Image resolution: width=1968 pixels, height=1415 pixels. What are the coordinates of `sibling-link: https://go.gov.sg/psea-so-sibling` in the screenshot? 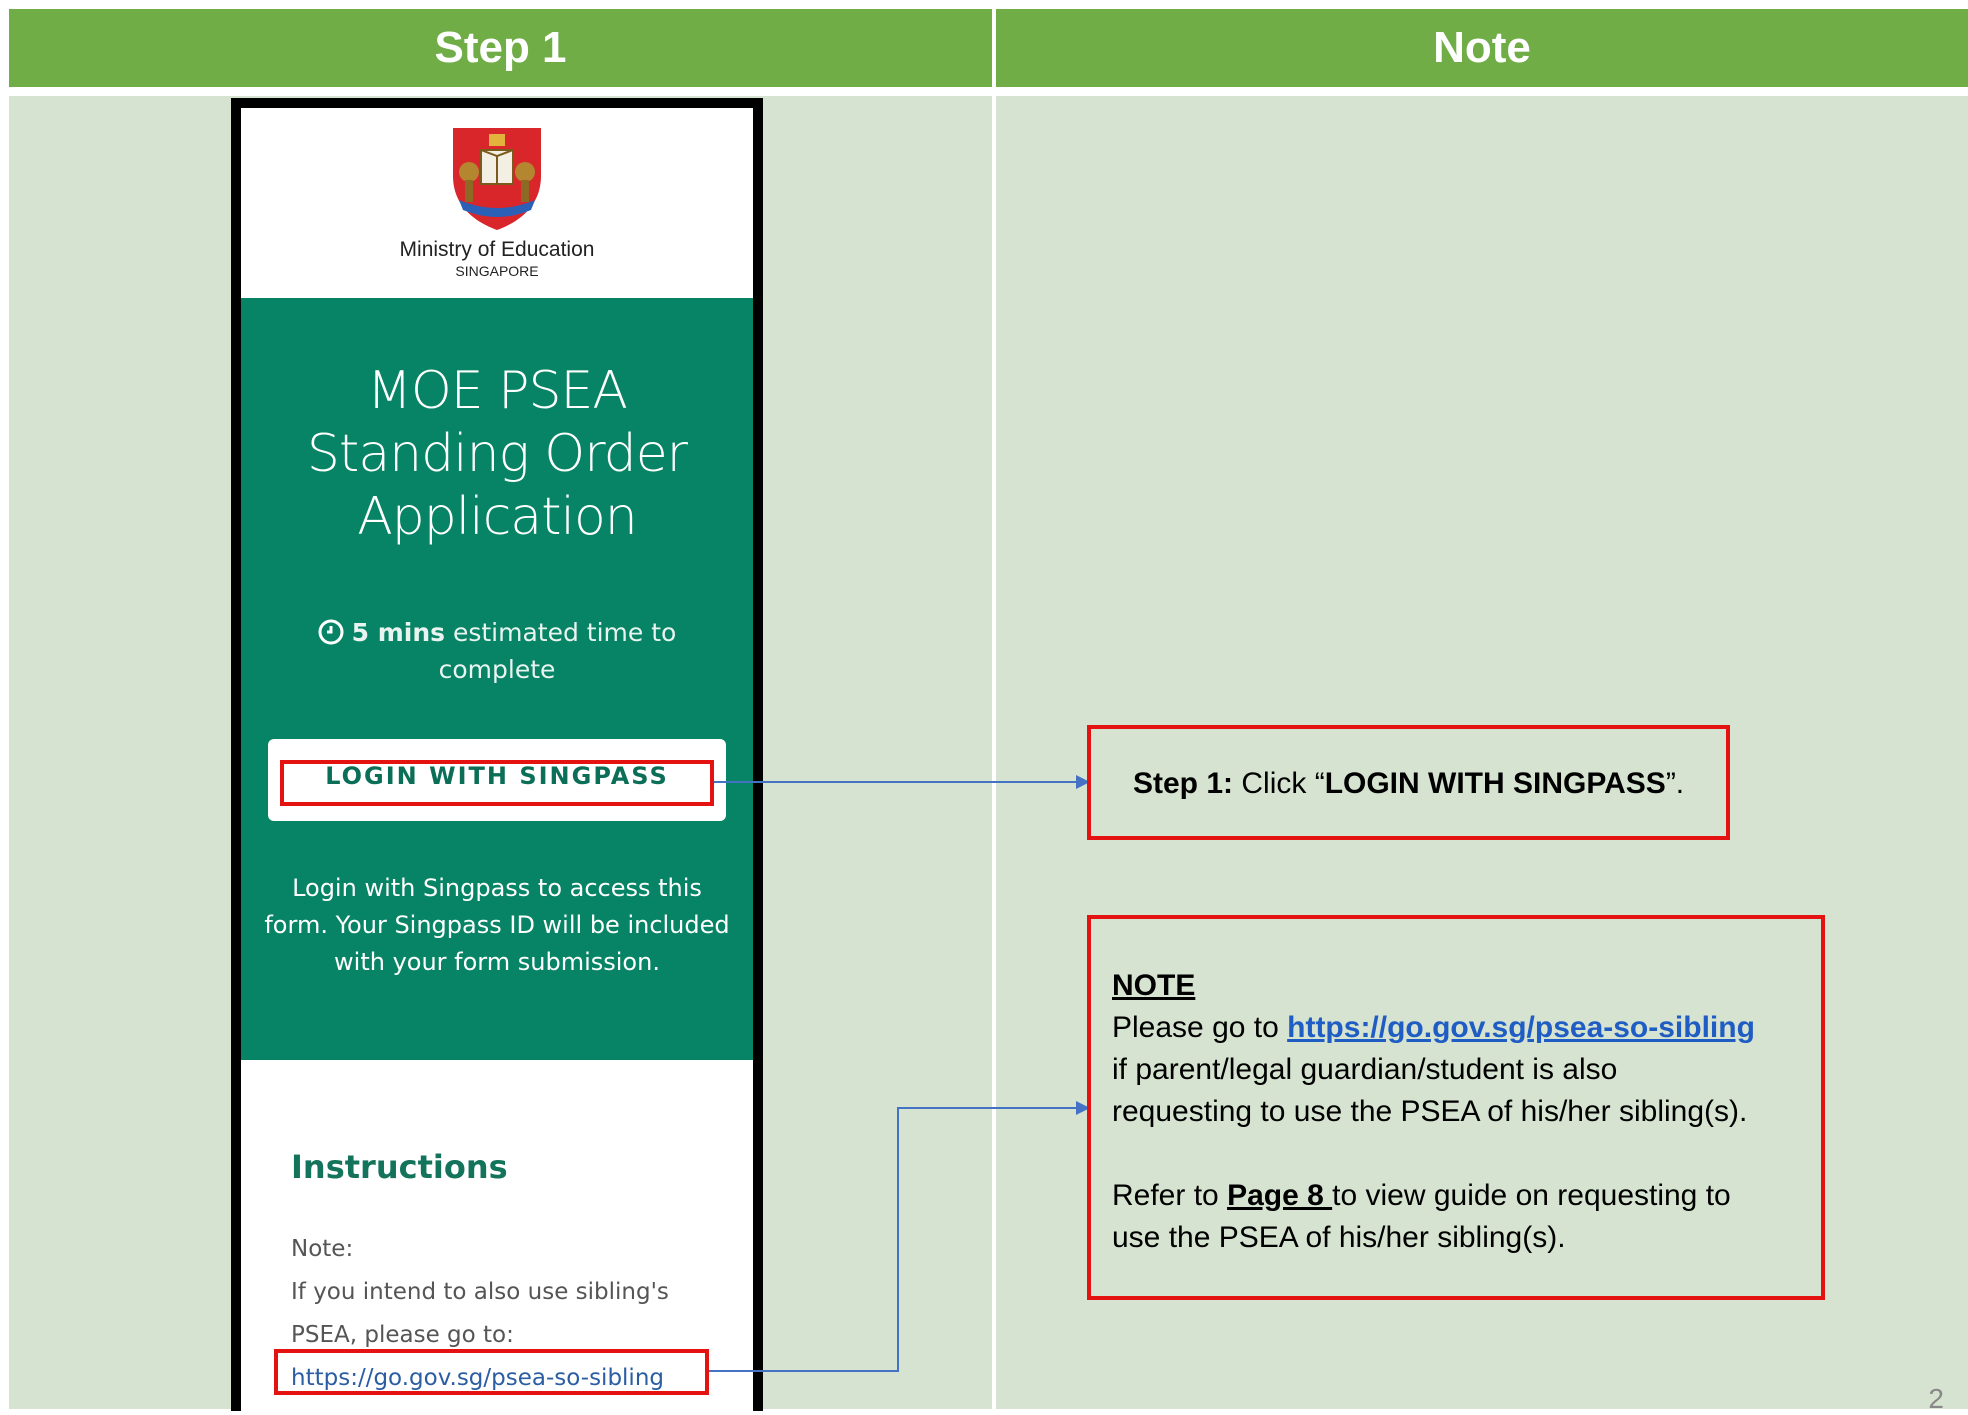 It's located at (1521, 1027).